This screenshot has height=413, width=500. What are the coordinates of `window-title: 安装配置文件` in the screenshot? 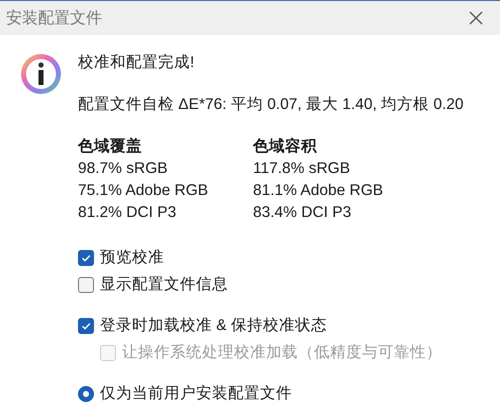 It's located at (54, 18).